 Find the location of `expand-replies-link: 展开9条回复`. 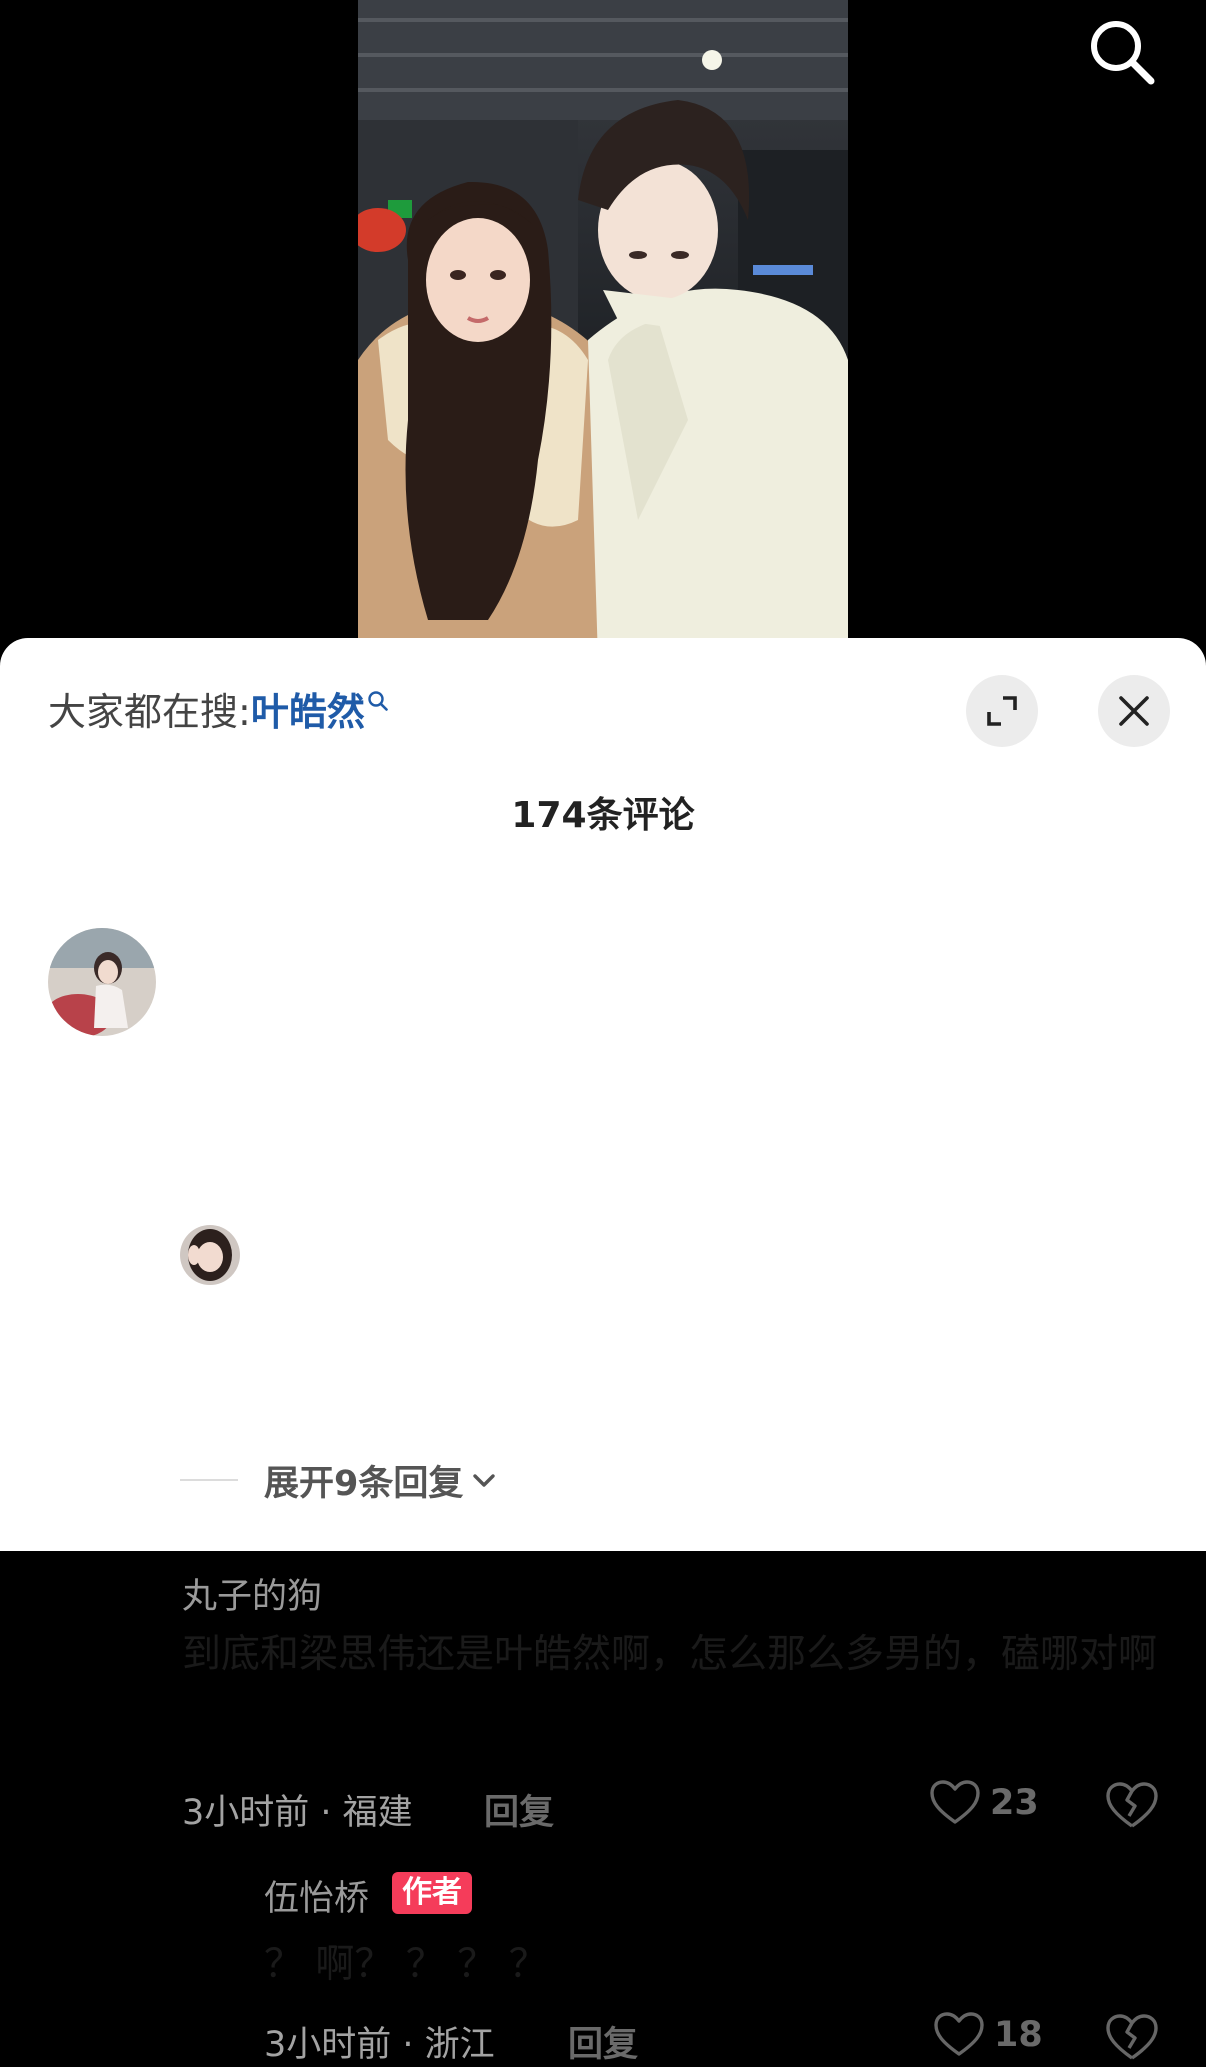

expand-replies-link: 展开9条回复 is located at coordinates (381, 1480).